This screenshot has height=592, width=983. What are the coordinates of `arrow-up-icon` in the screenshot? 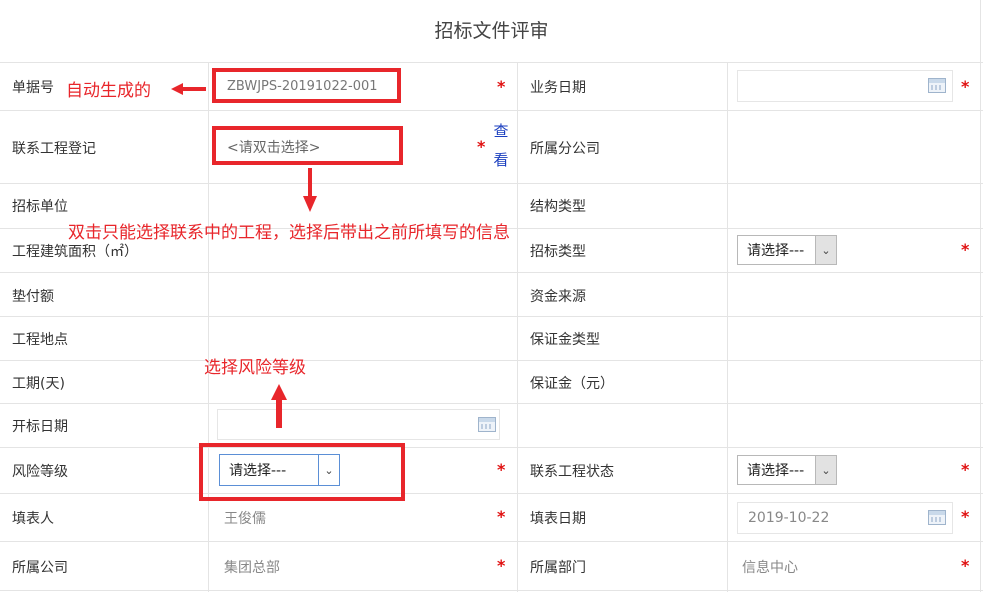 It's located at (279, 406).